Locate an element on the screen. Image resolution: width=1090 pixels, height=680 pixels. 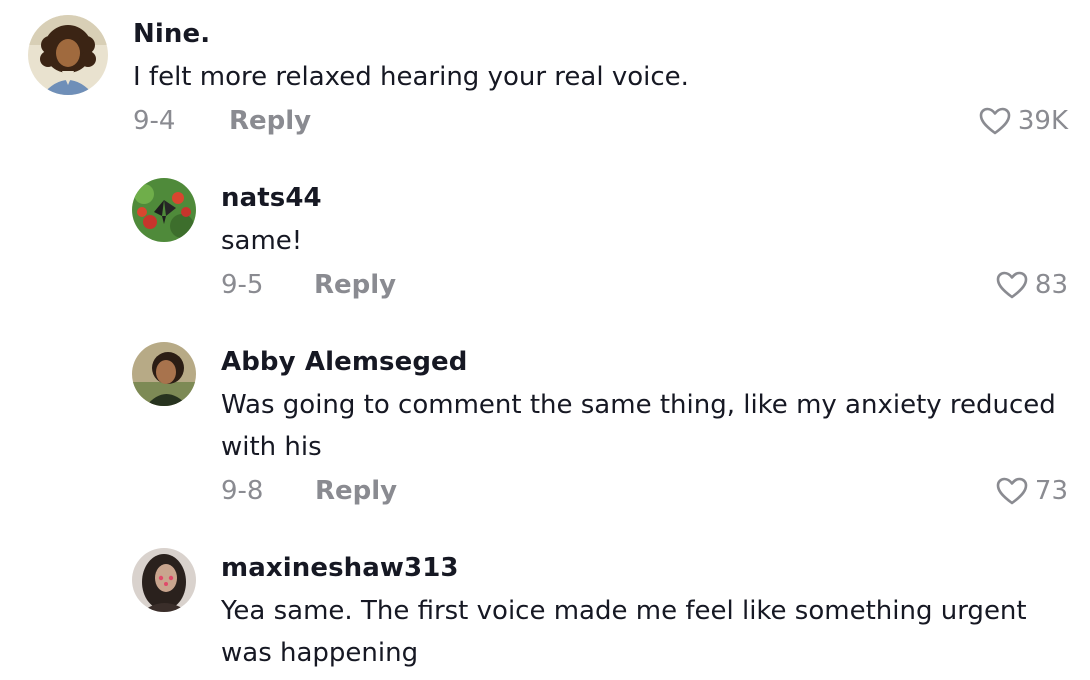
avatar-illustrated-person-icon is located at coordinates (68, 55).